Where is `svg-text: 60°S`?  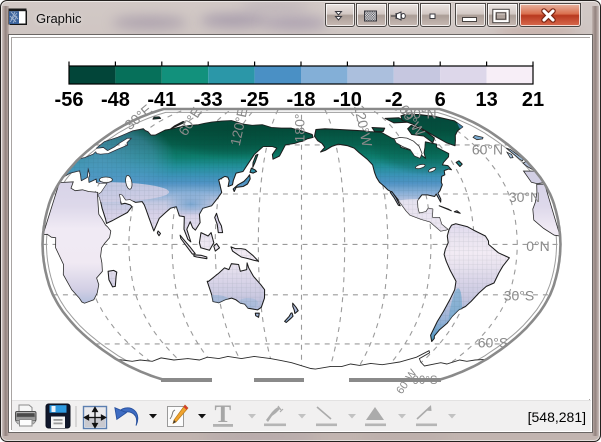
svg-text: 60°S is located at coordinates (493, 343).